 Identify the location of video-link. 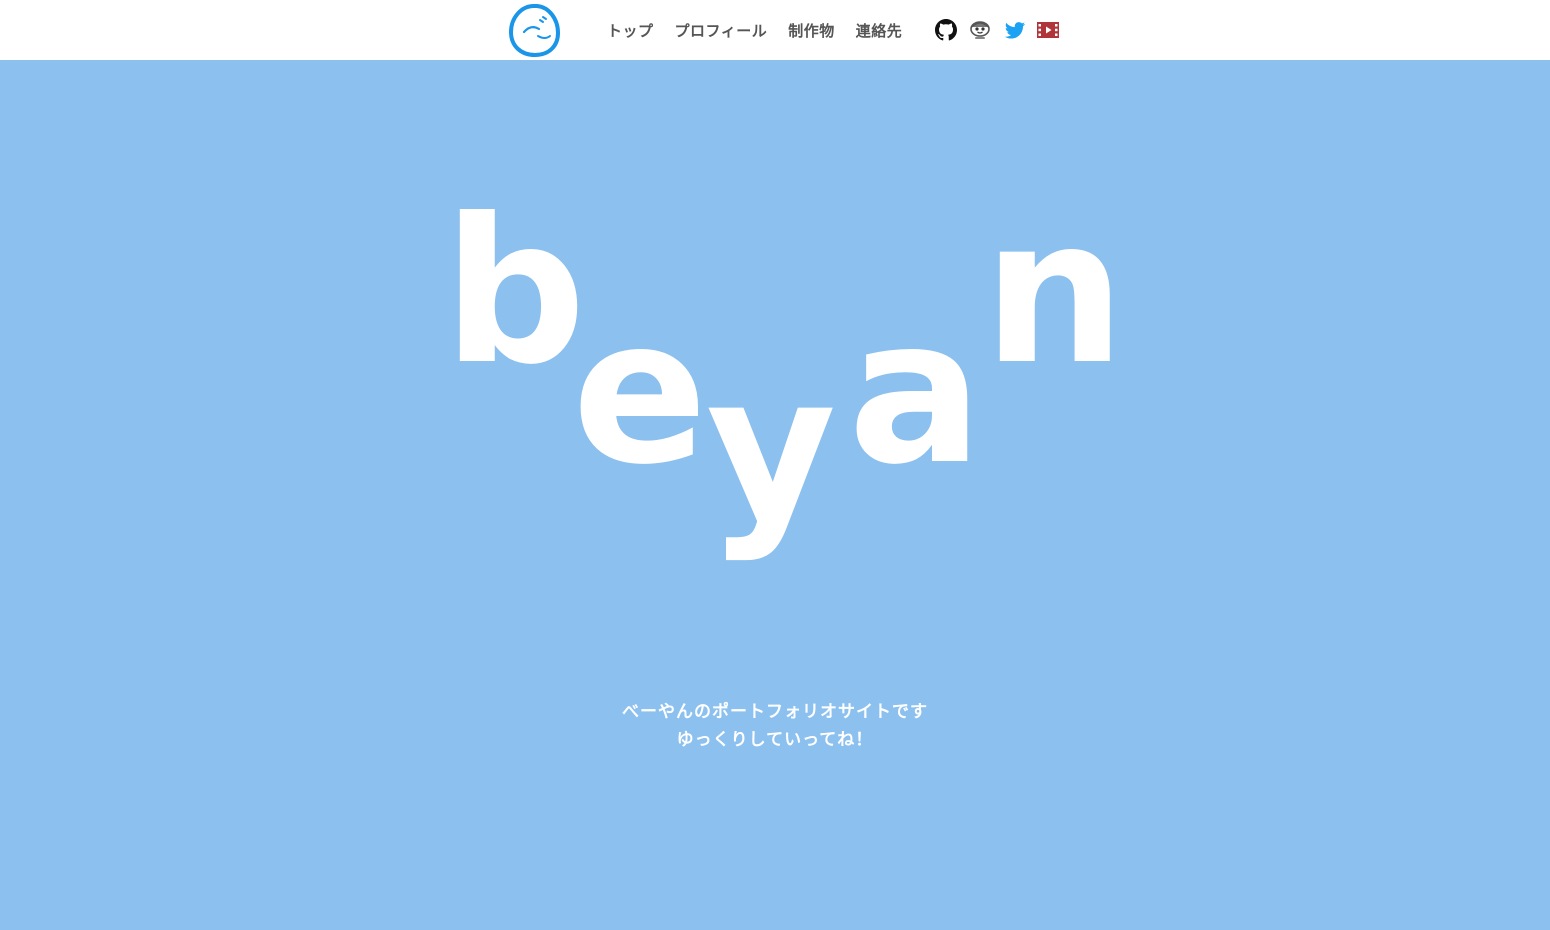
(1048, 30).